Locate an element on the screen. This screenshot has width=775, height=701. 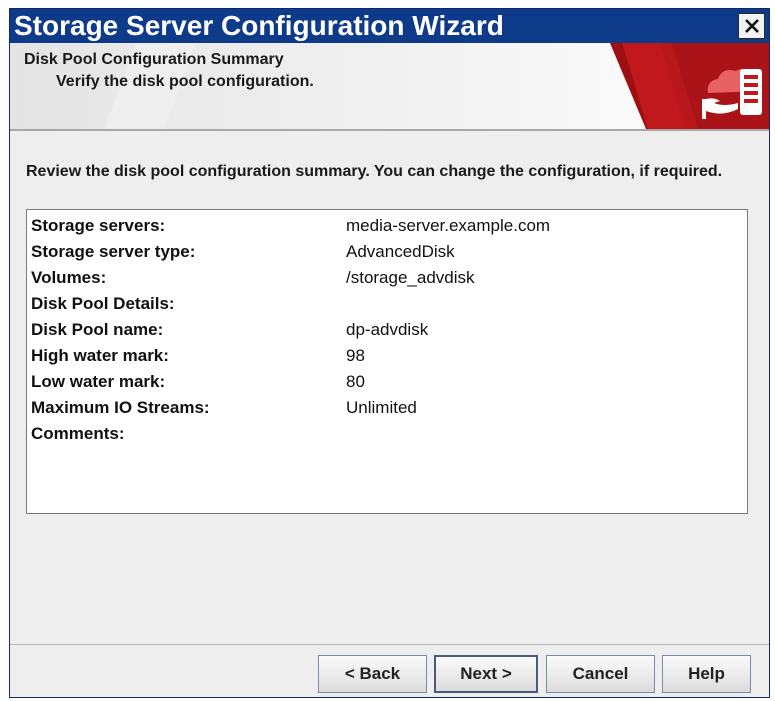
summary-label: Volumes: is located at coordinates (69, 277).